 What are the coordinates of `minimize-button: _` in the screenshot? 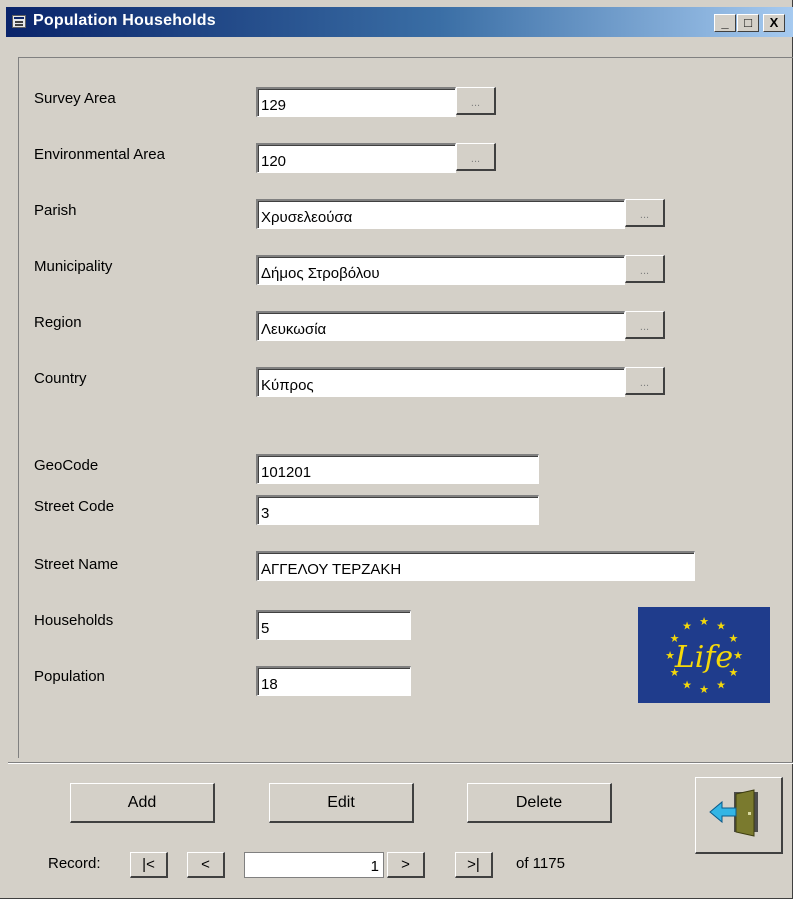 It's located at (725, 23).